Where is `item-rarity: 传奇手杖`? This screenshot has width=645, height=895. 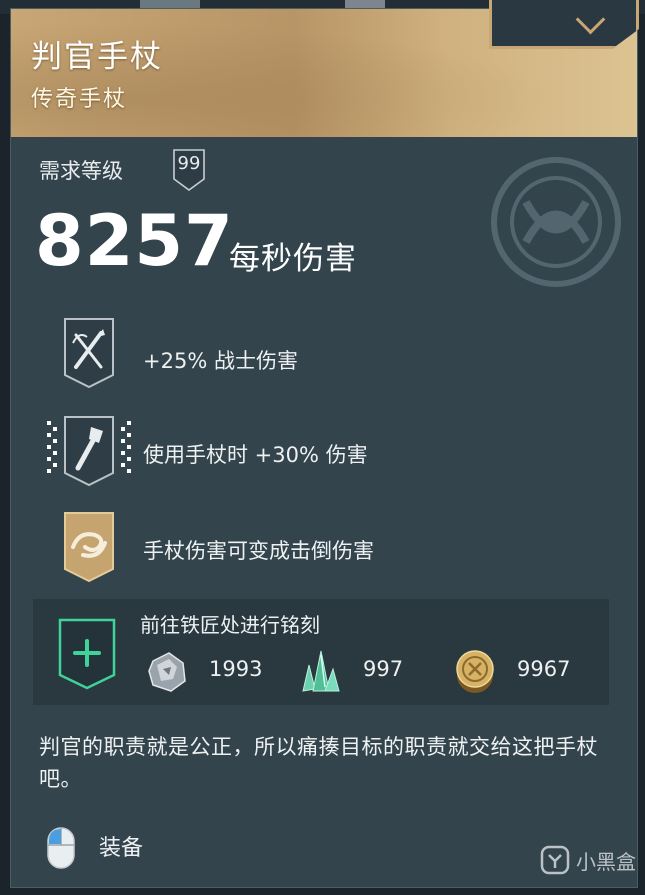
item-rarity: 传奇手杖 is located at coordinates (79, 99).